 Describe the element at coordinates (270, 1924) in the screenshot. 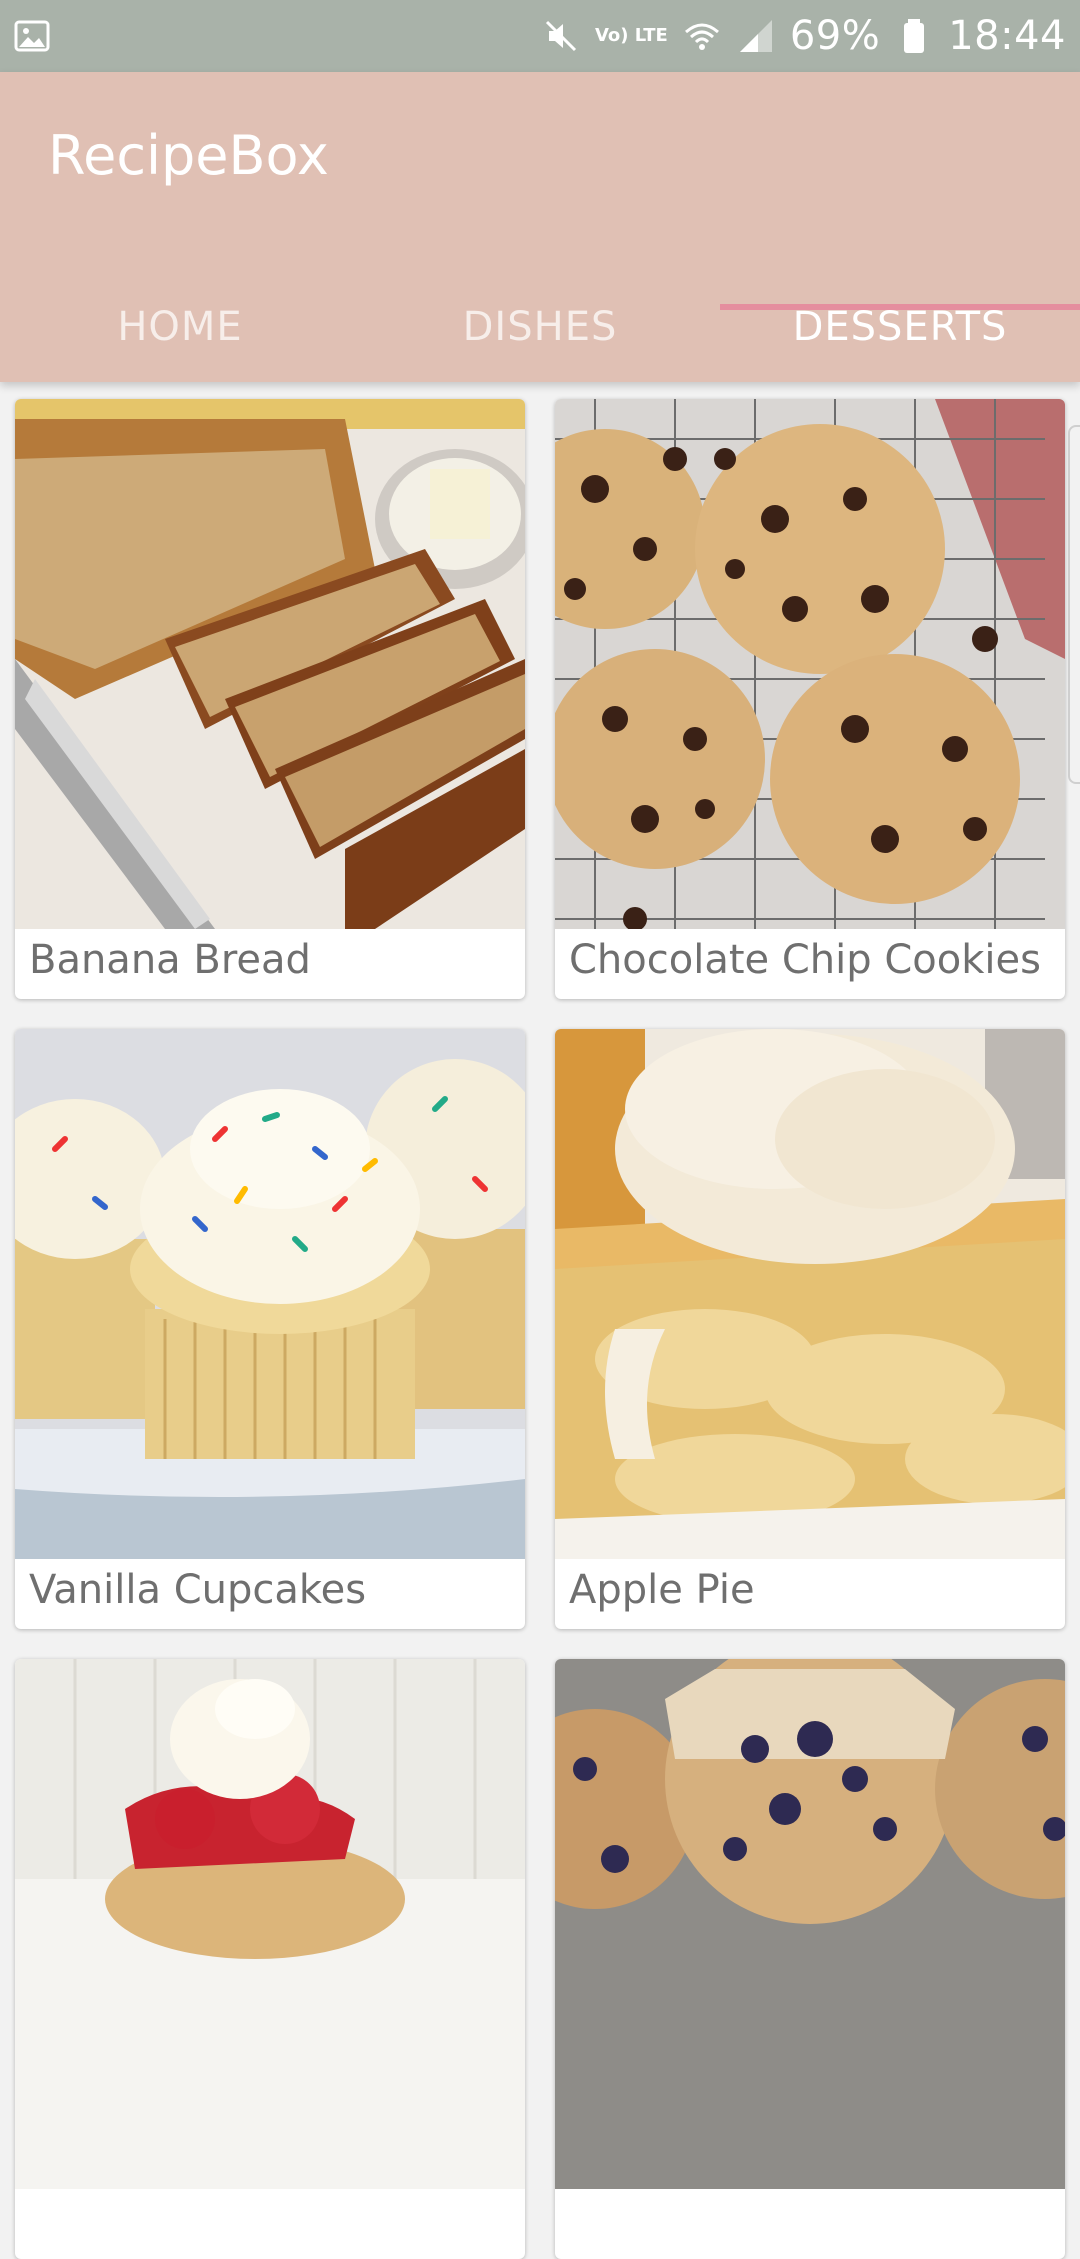

I see `recipe-image-shortcake` at that location.